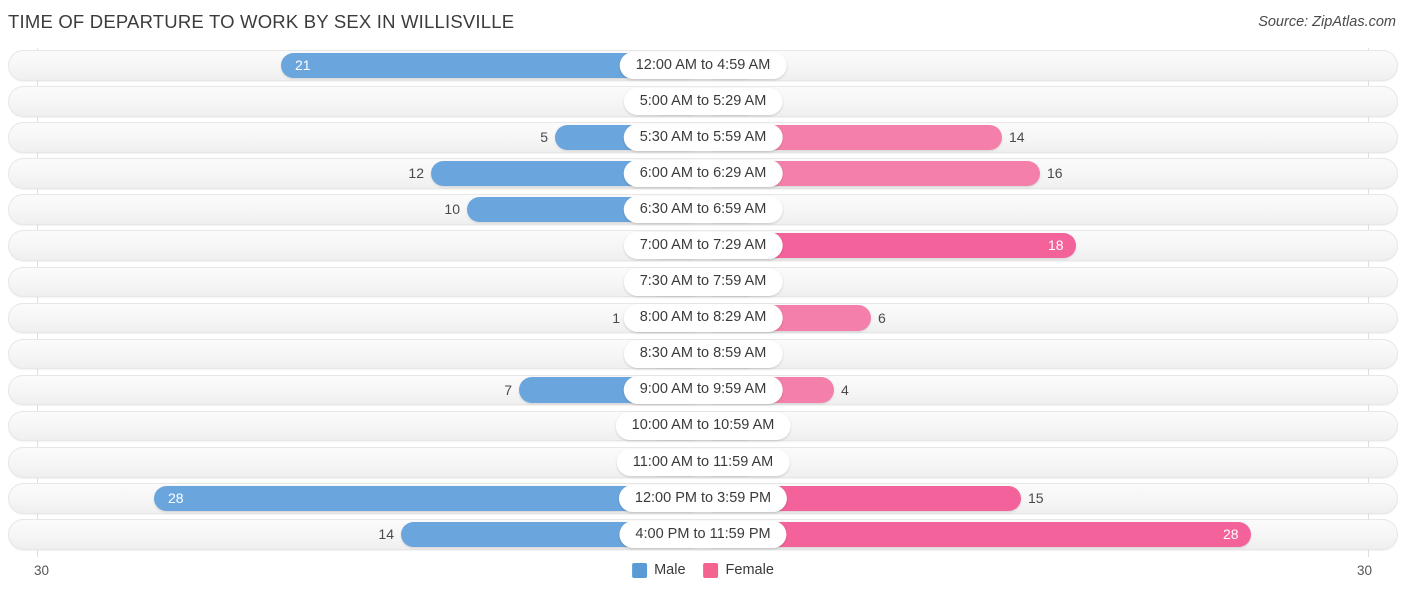 The height and width of the screenshot is (595, 1406). I want to click on table-row: 12 16 6:00 AM to 6:29 AM, so click(703, 173).